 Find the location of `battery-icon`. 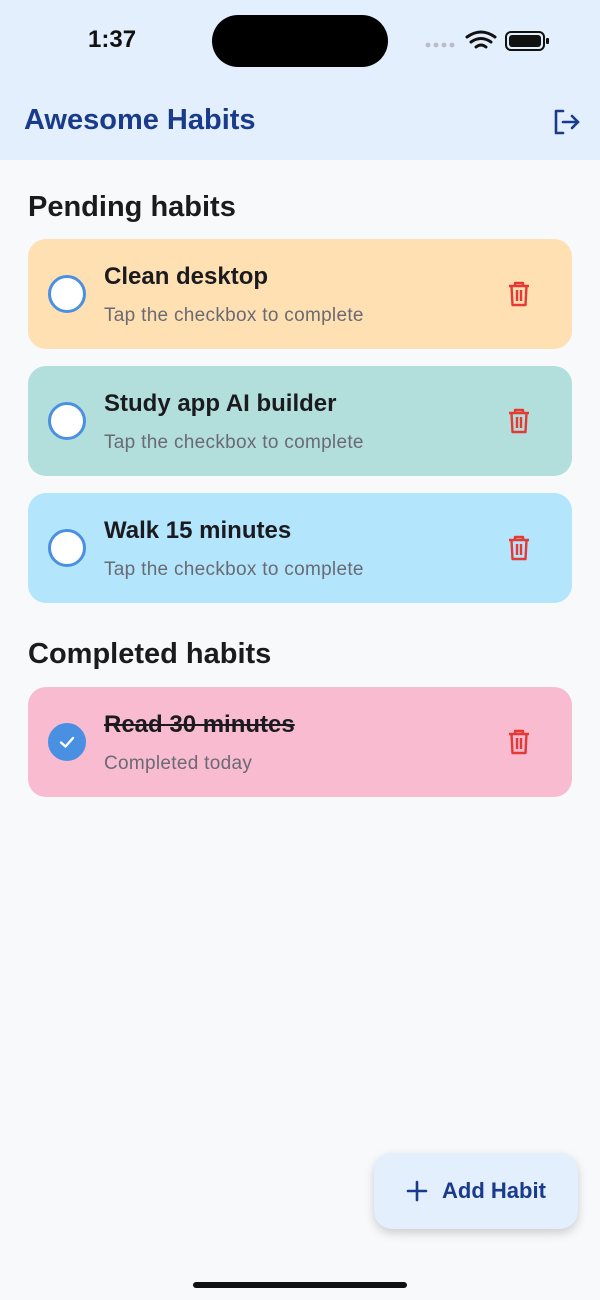

battery-icon is located at coordinates (527, 41).